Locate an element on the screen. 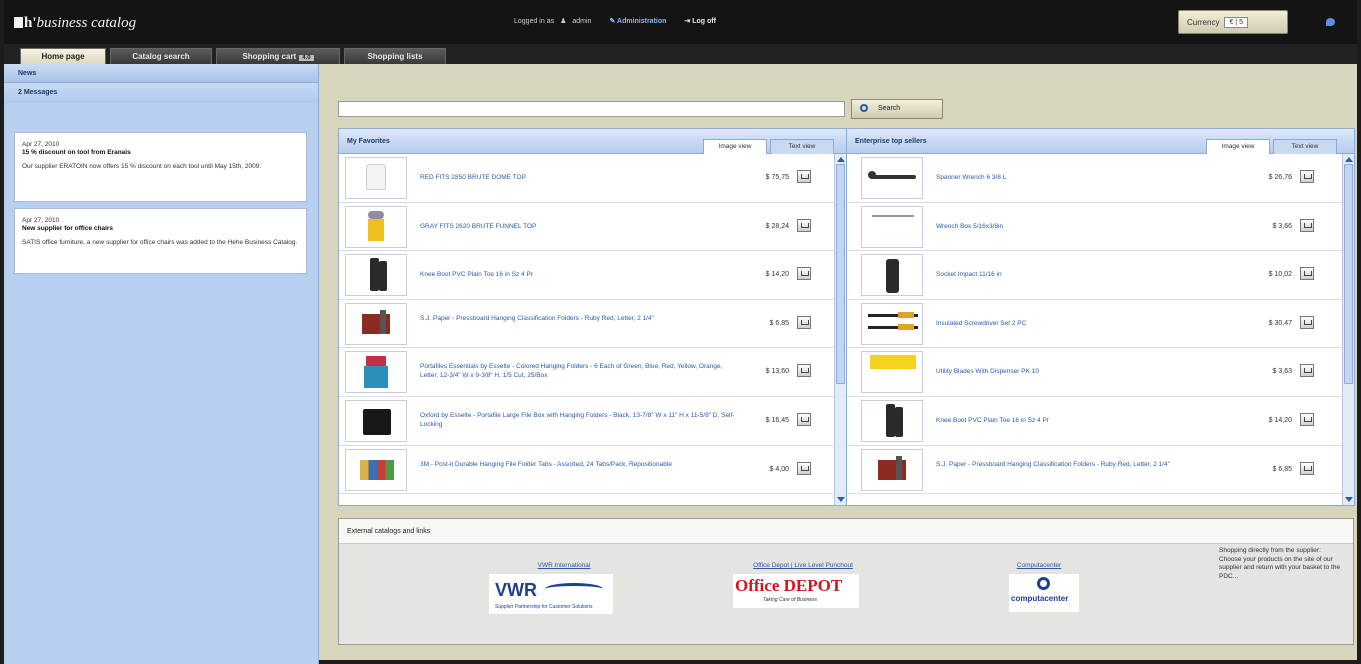 This screenshot has height=664, width=1361. tab-home-page: Home page is located at coordinates (63, 56).